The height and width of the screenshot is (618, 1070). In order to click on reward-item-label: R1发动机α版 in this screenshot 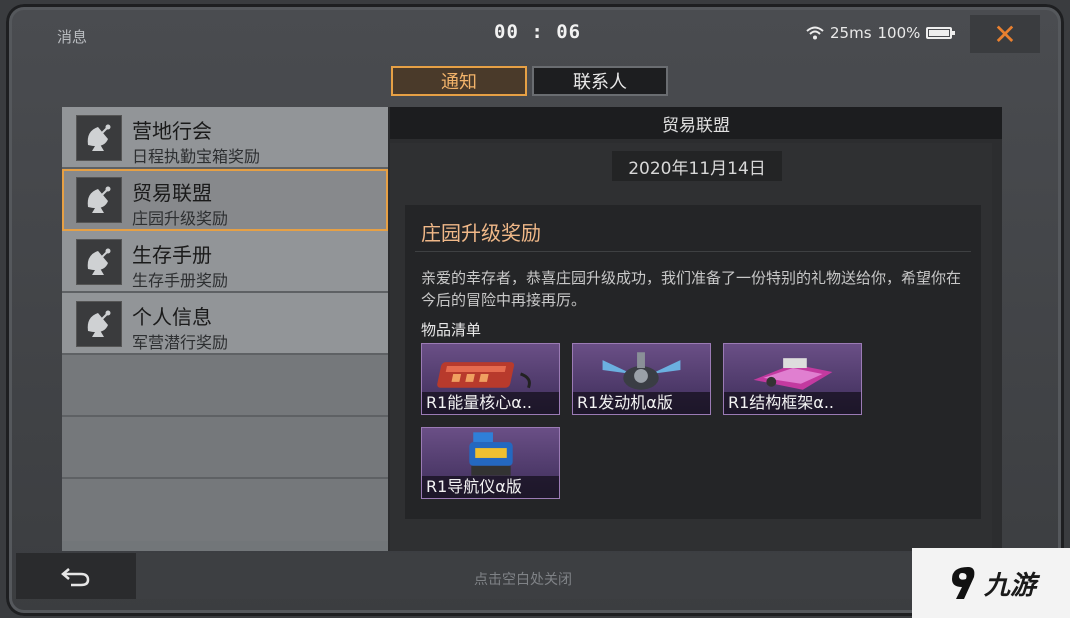, I will do `click(641, 403)`.